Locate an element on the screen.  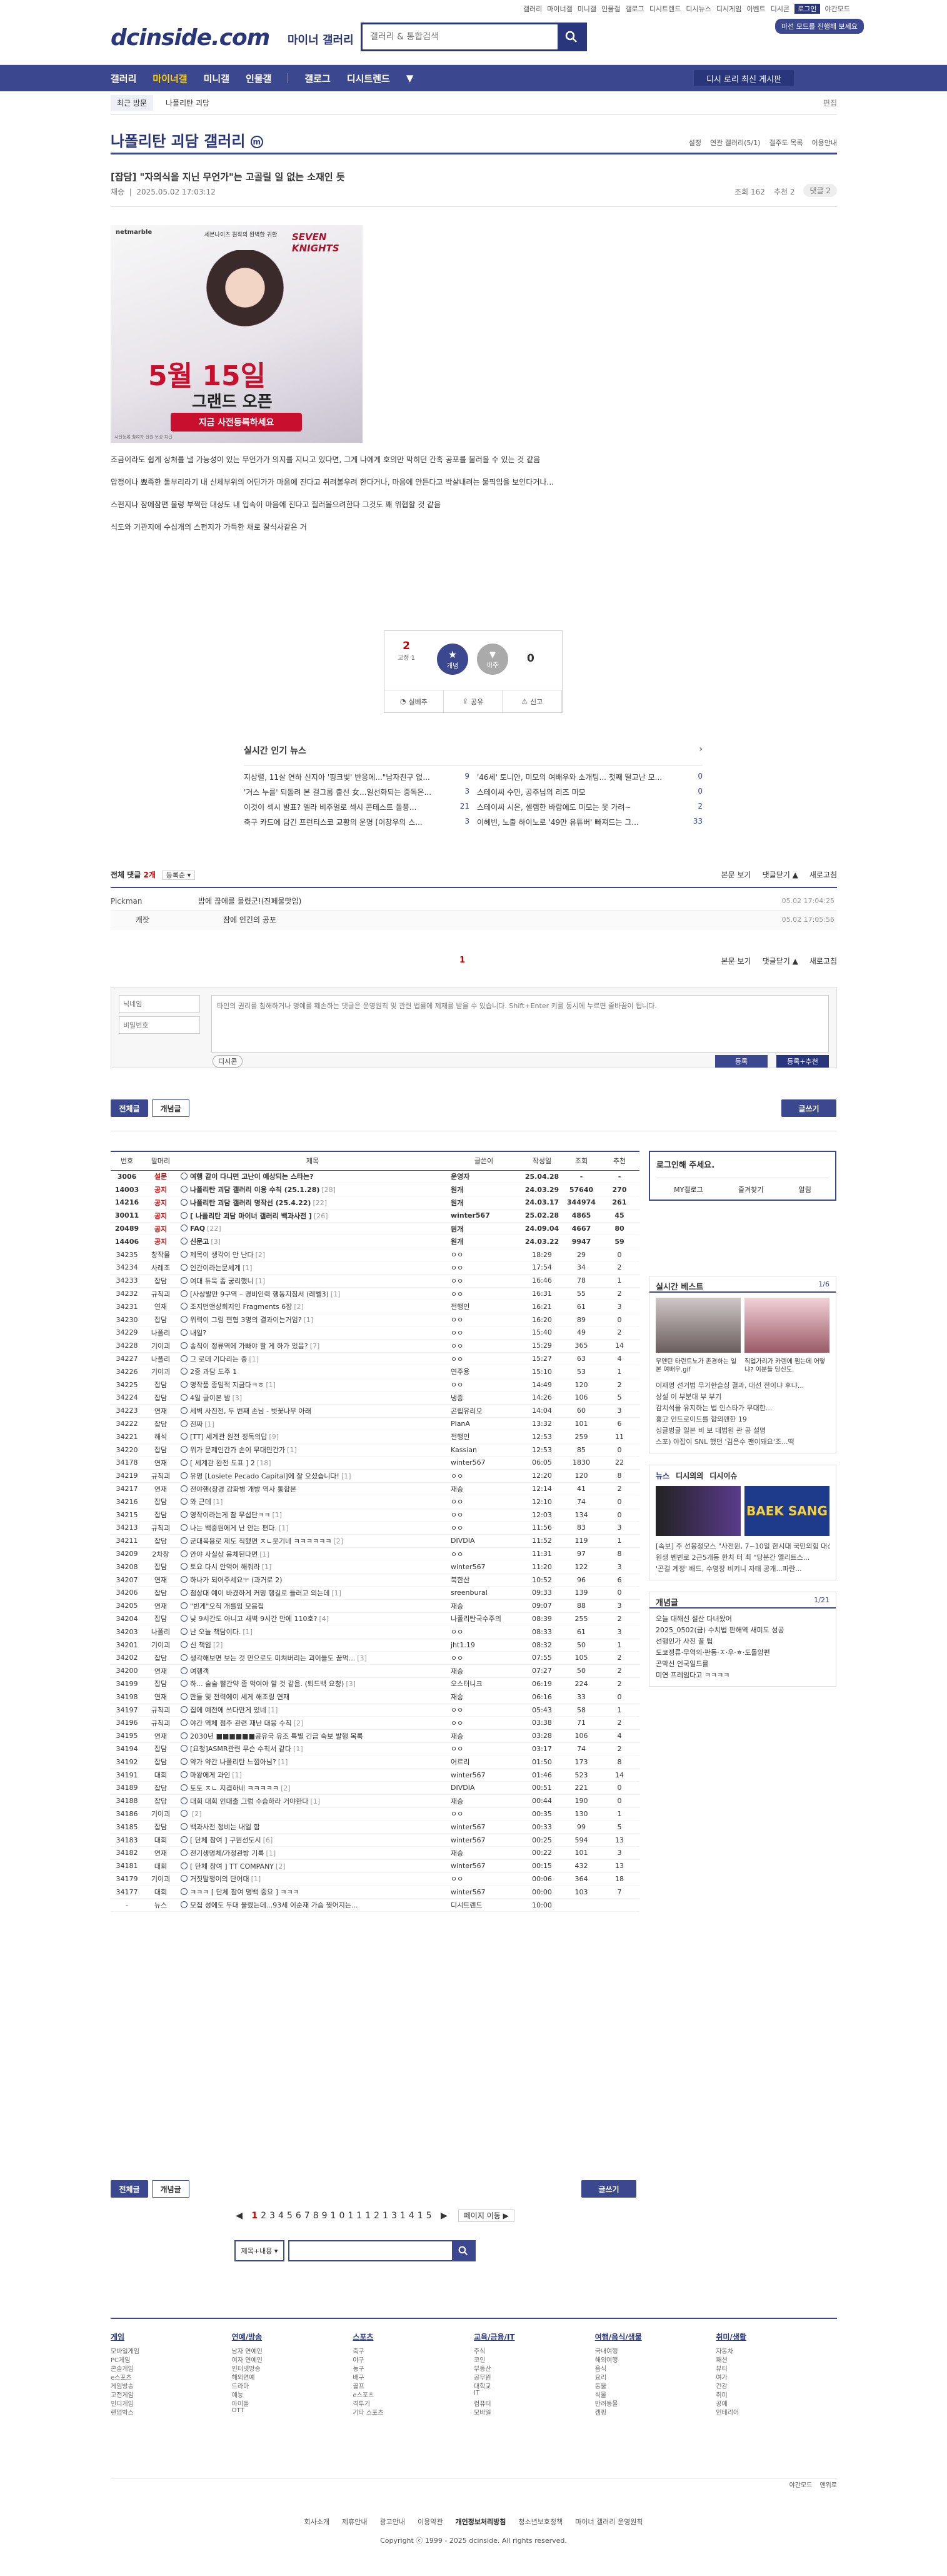
footer-link: 골프 is located at coordinates (414, 2386).